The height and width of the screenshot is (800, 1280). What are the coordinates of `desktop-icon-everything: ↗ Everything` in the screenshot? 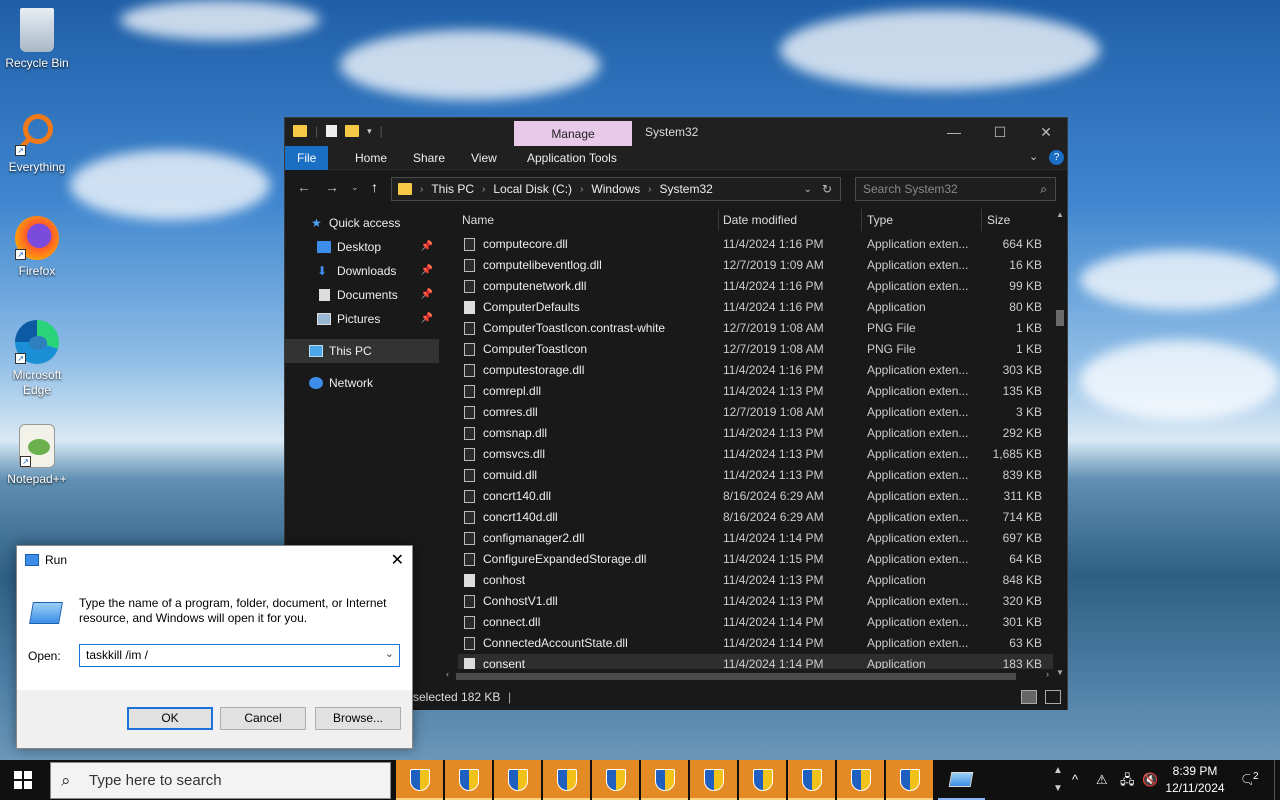 It's located at (37, 143).